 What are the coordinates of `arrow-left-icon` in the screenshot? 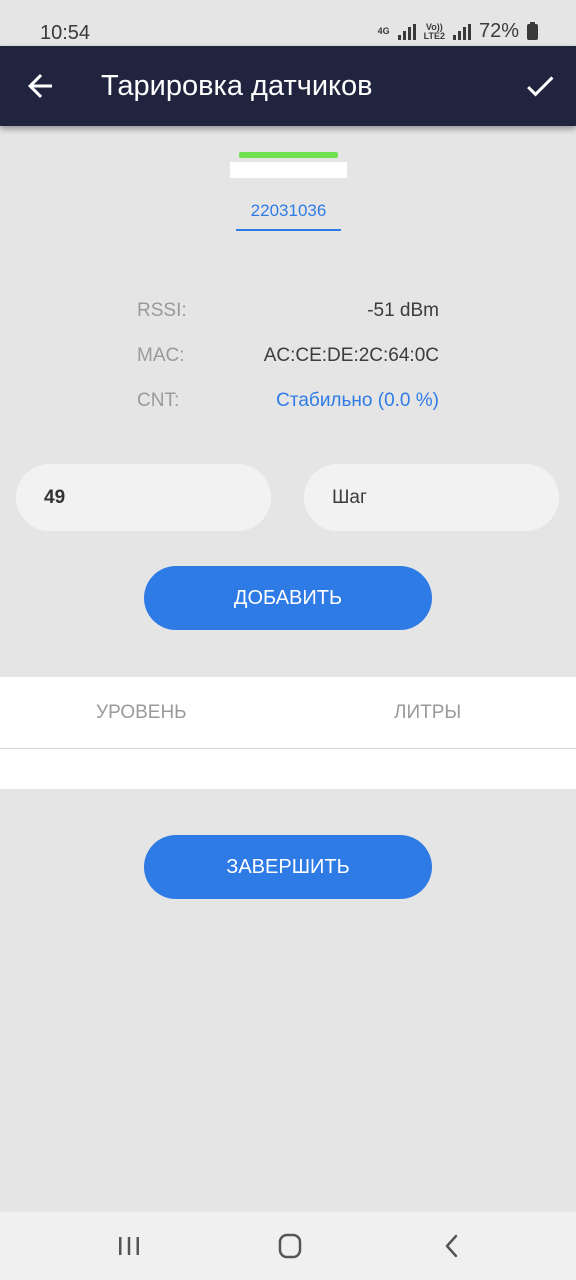 It's located at (40, 86).